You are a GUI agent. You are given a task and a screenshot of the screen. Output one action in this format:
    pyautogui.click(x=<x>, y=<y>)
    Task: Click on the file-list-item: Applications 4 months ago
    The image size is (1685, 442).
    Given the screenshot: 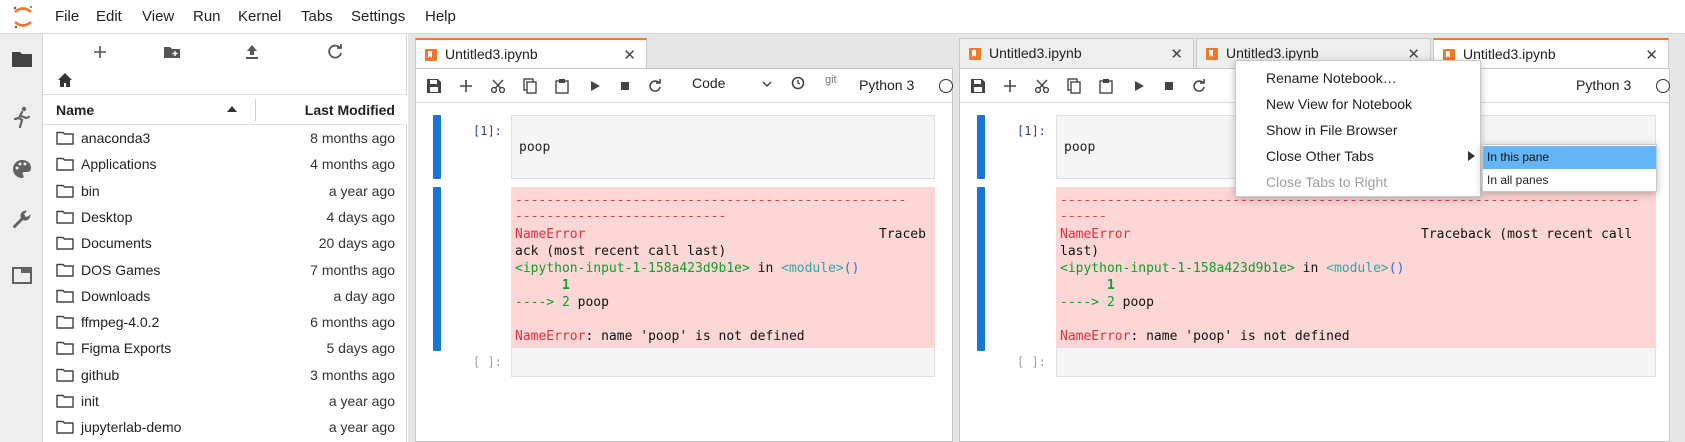 What is the action you would take?
    pyautogui.click(x=225, y=165)
    